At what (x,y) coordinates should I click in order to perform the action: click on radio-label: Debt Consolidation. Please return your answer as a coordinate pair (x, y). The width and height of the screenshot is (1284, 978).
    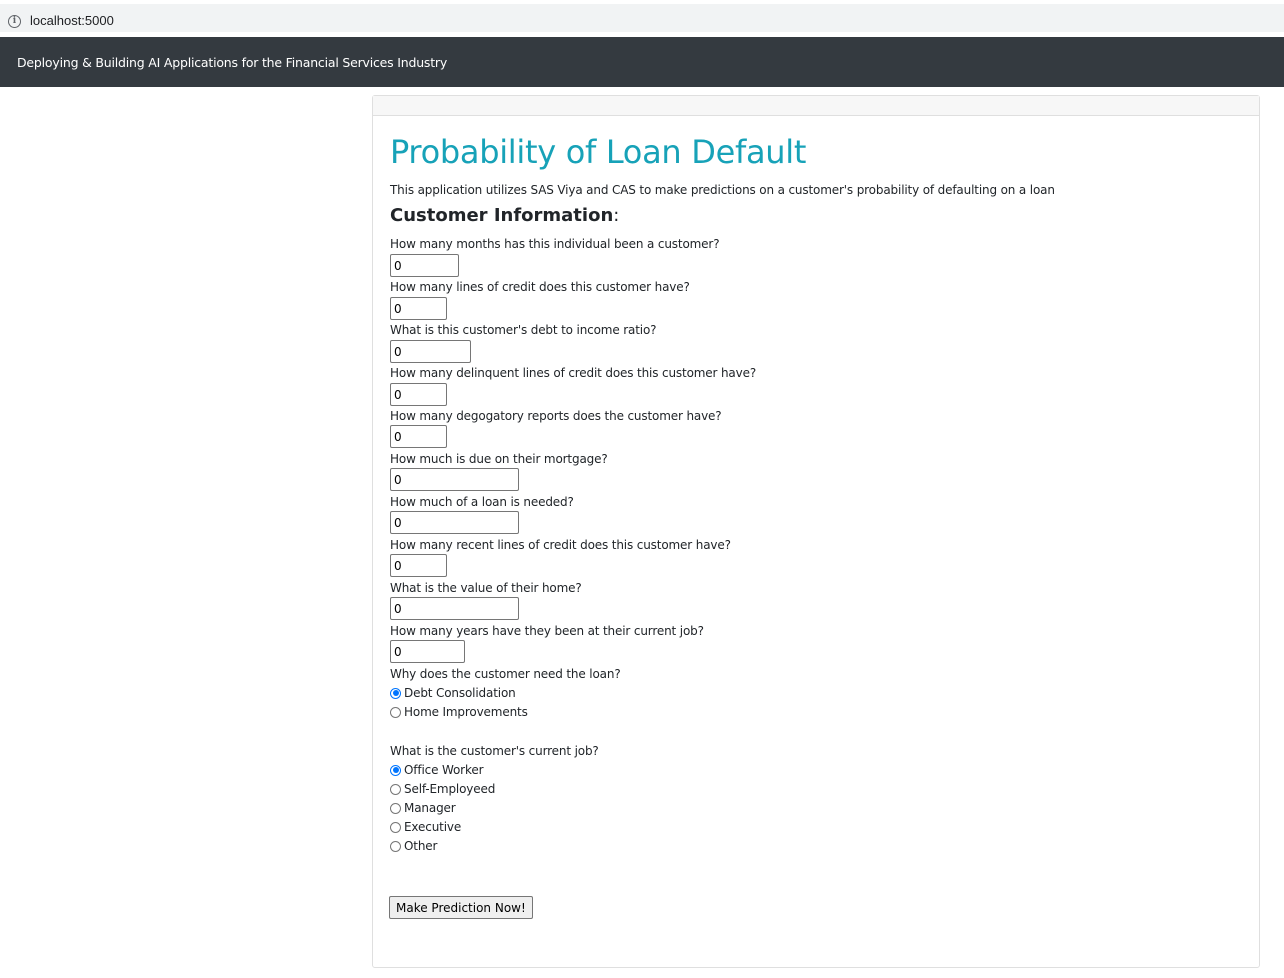
    Looking at the image, I should click on (460, 693).